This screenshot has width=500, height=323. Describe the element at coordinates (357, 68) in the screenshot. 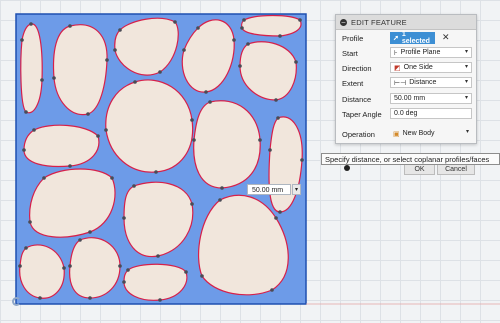

I see `direction-label: Direction` at that location.